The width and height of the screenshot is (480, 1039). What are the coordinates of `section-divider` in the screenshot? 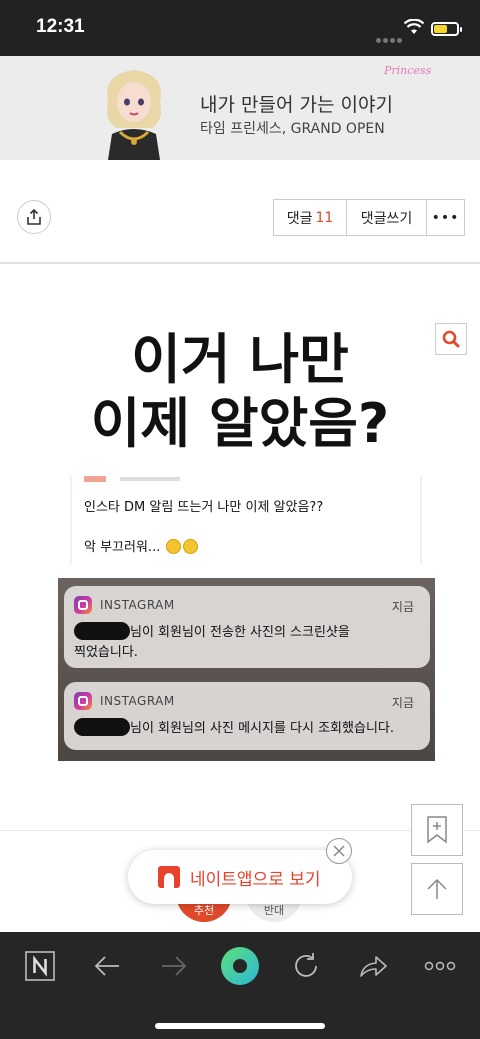 It's located at (240, 263).